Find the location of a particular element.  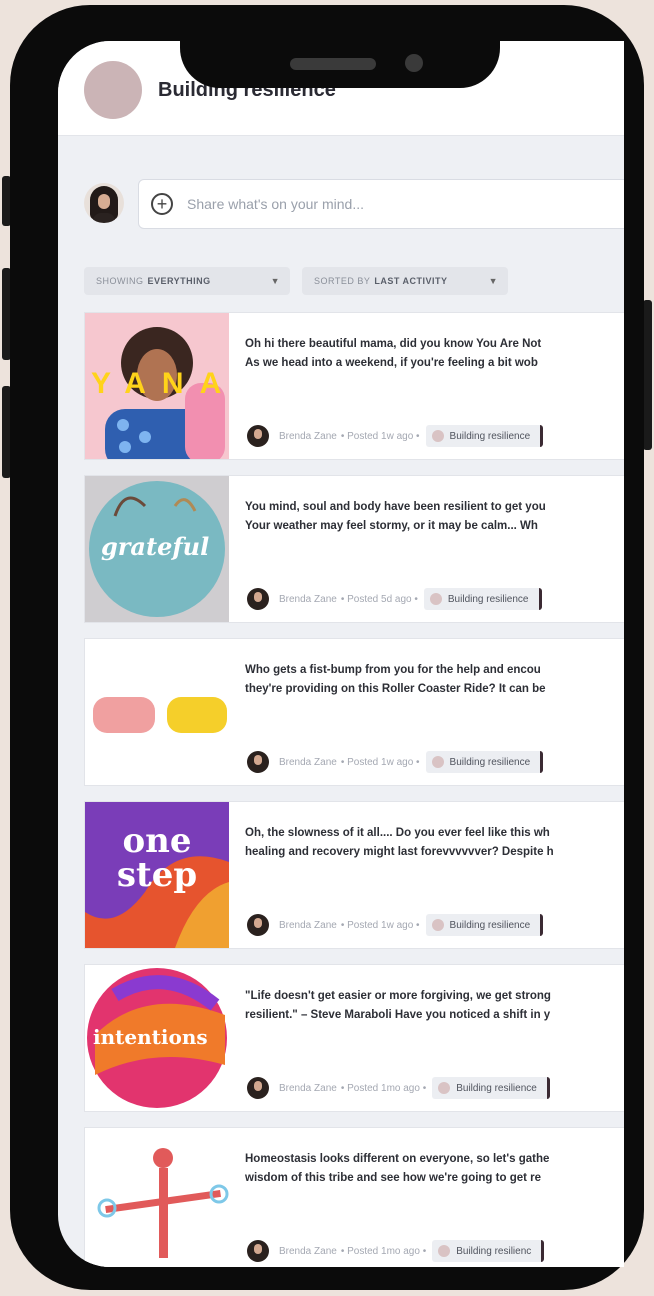

balance-figure-image is located at coordinates (163, 1203).